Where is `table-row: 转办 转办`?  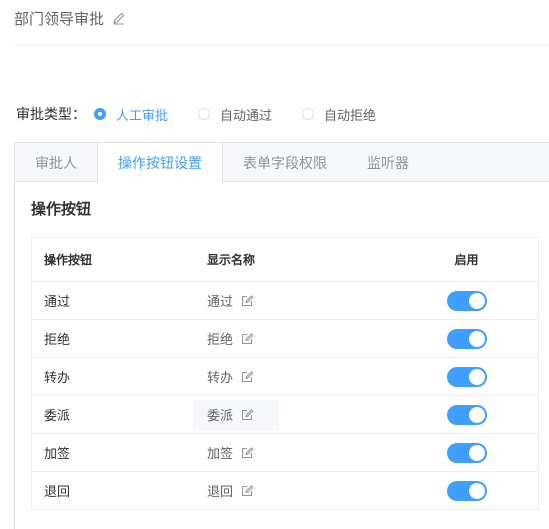 table-row: 转办 转办 is located at coordinates (285, 377).